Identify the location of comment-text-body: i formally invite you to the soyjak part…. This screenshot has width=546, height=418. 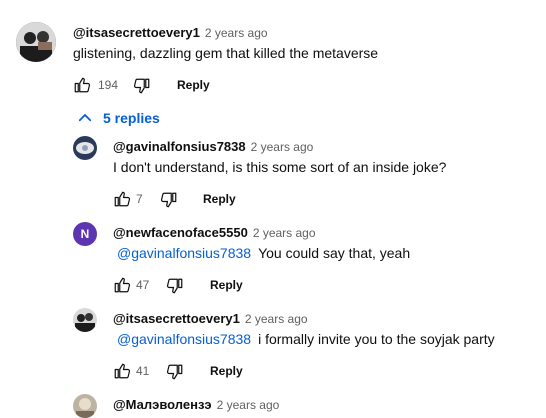
(376, 339).